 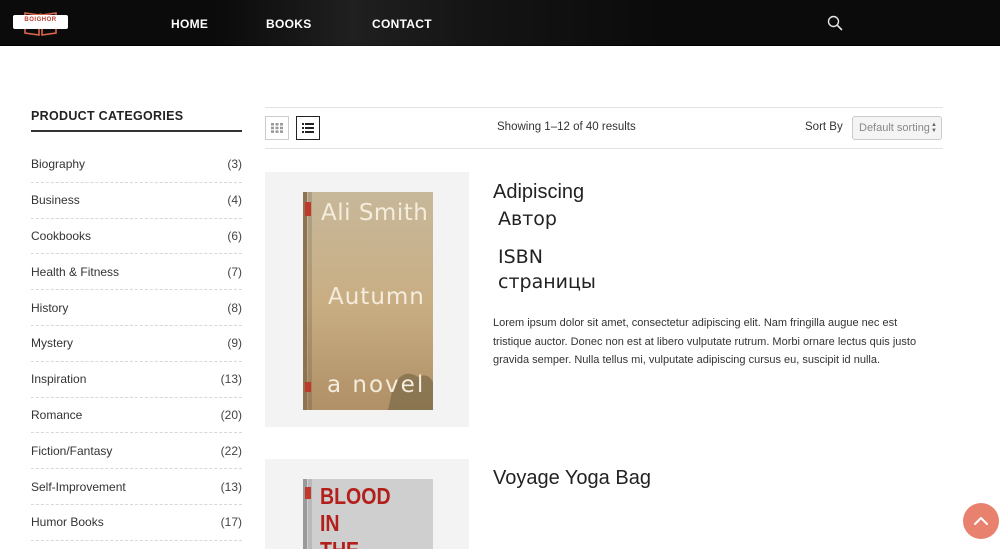 I want to click on category-name: History, so click(x=50, y=307).